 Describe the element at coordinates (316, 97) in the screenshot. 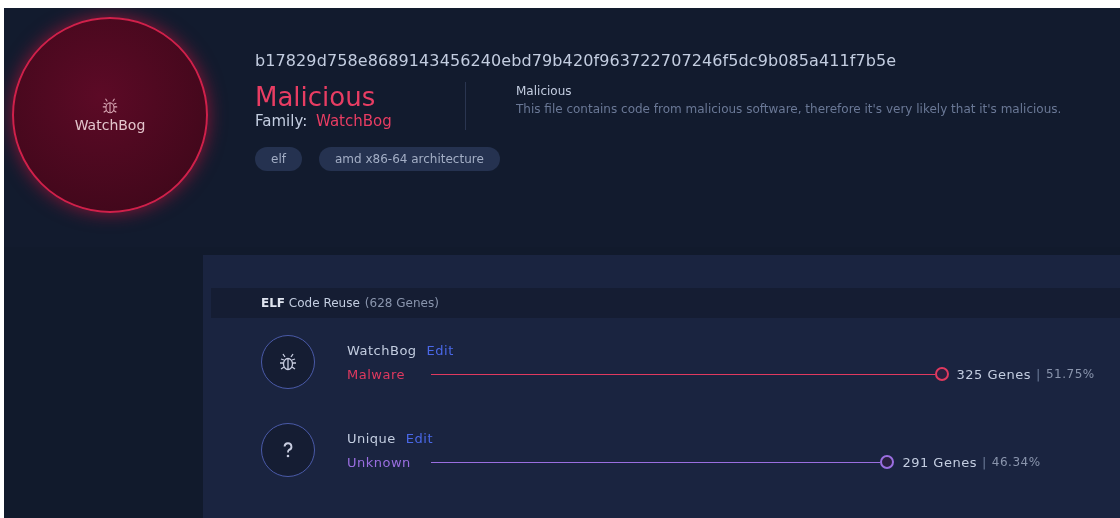

I see `verdict-title: Malicious` at that location.